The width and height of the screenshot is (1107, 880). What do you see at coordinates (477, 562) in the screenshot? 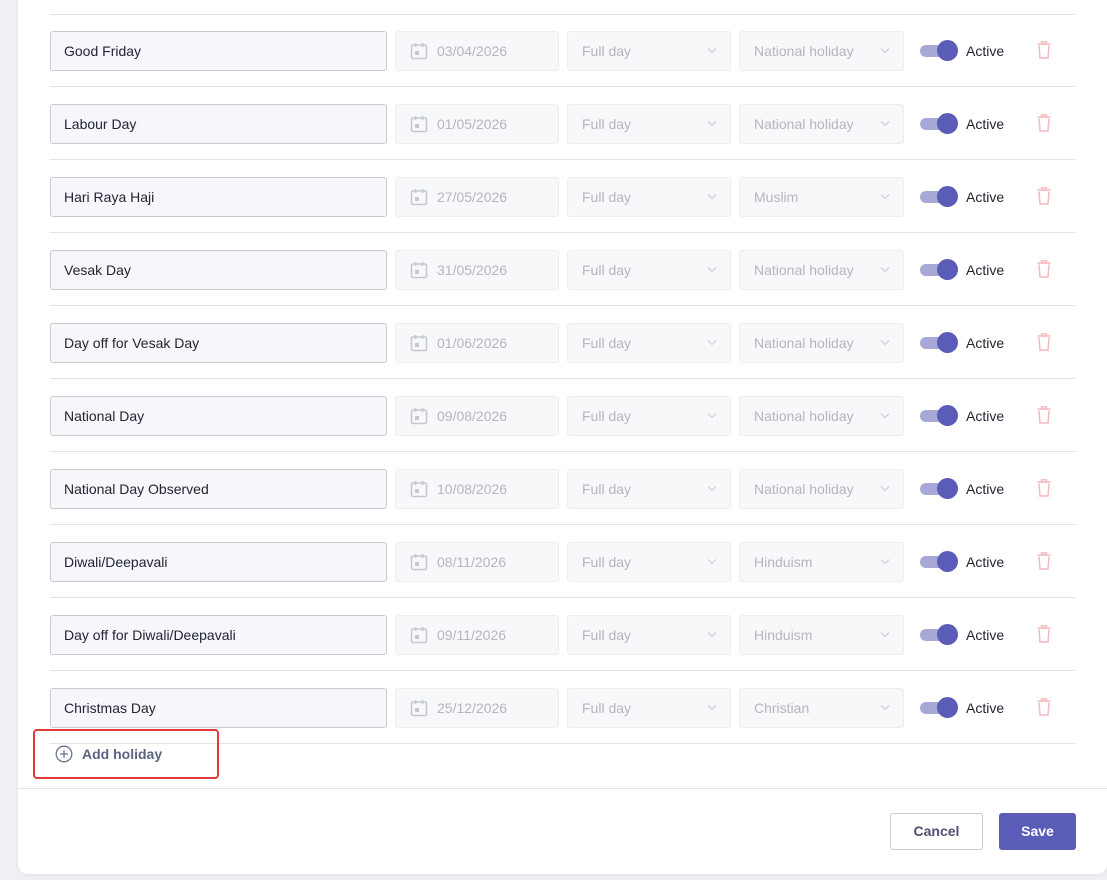
I see `holiday-date-picker: 08/11/2026` at bounding box center [477, 562].